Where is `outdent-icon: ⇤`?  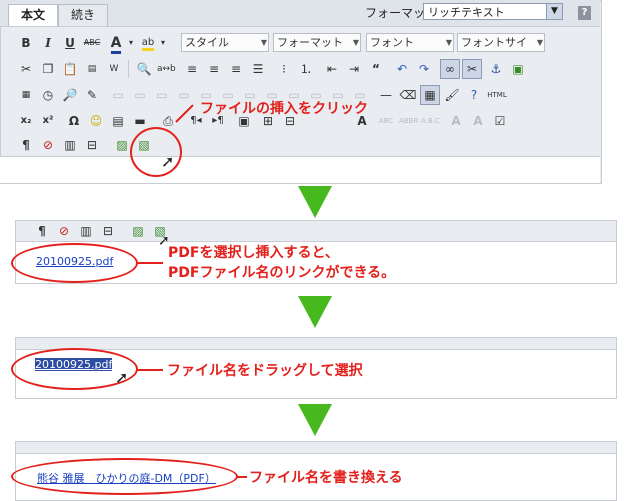
outdent-icon: ⇤ is located at coordinates (332, 69).